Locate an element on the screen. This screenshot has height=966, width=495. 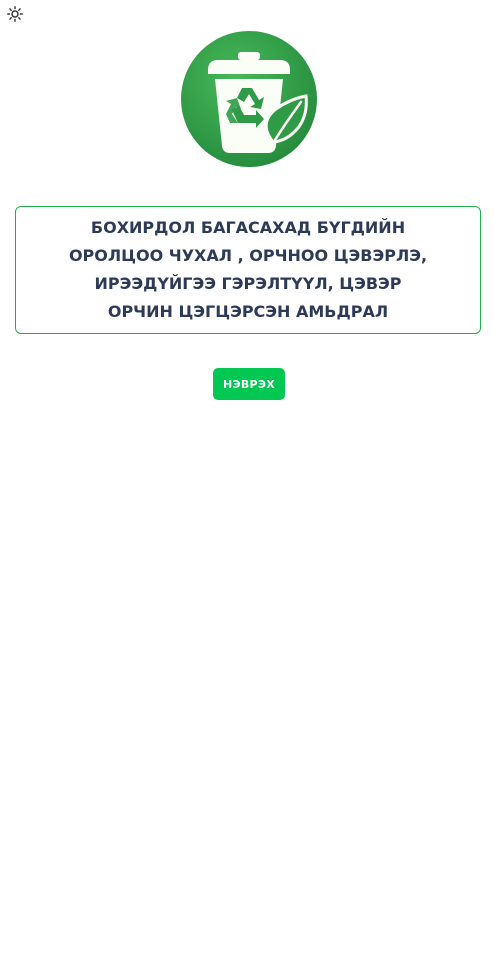
slogan-line: ОРЧИН ЦЭГЦЭРСЭН АМЬДРАЛ is located at coordinates (248, 311).